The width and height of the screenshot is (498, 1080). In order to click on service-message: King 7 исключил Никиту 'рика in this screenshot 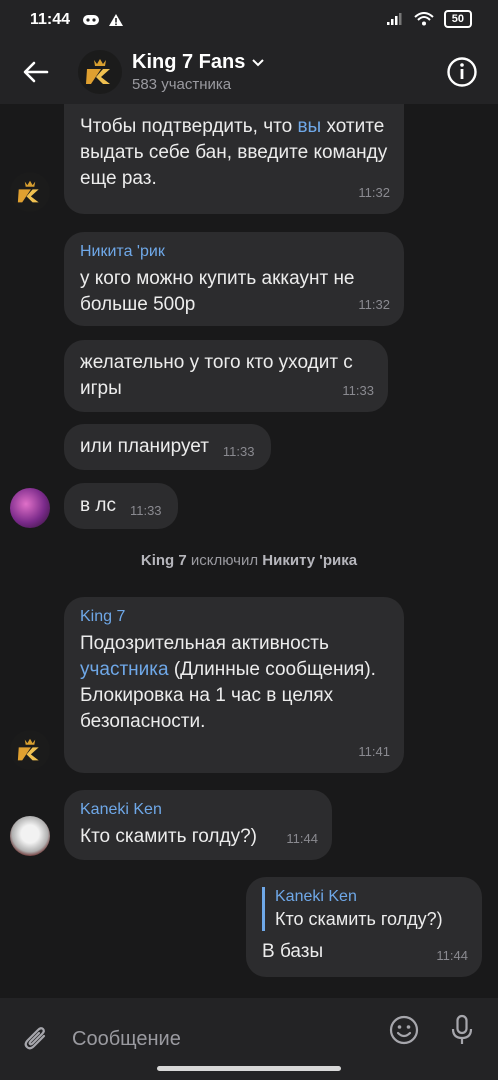, I will do `click(249, 560)`.